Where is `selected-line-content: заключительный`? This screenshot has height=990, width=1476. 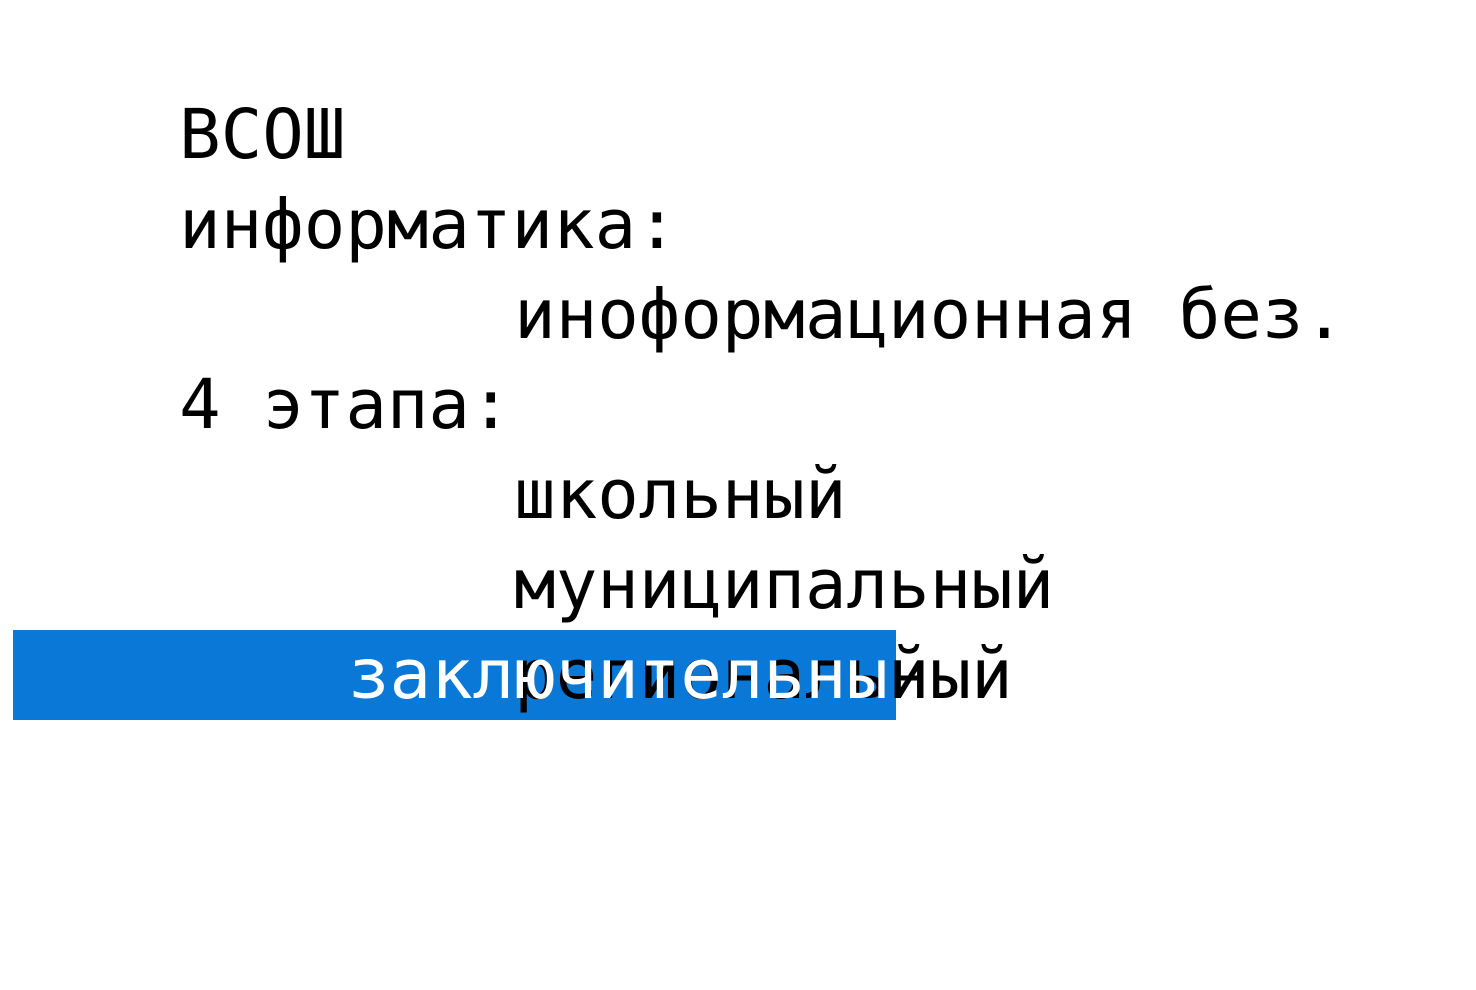 selected-line-content: заключительный is located at coordinates (639, 675).